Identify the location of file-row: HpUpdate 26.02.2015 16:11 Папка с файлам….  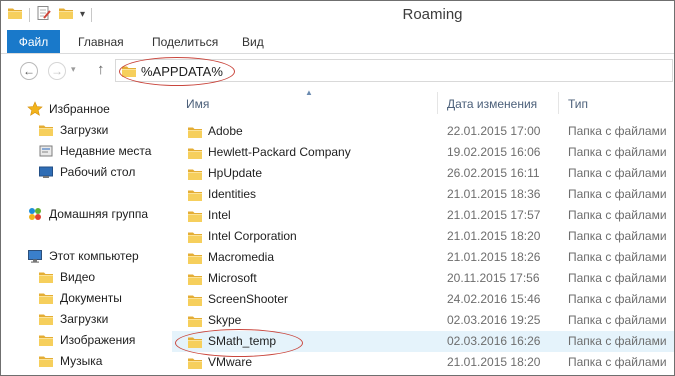
(423, 173).